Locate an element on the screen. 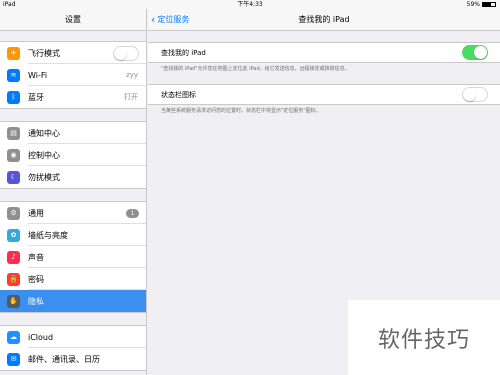 The height and width of the screenshot is (375, 500). airplane-icon: ✈ is located at coordinates (13, 53).